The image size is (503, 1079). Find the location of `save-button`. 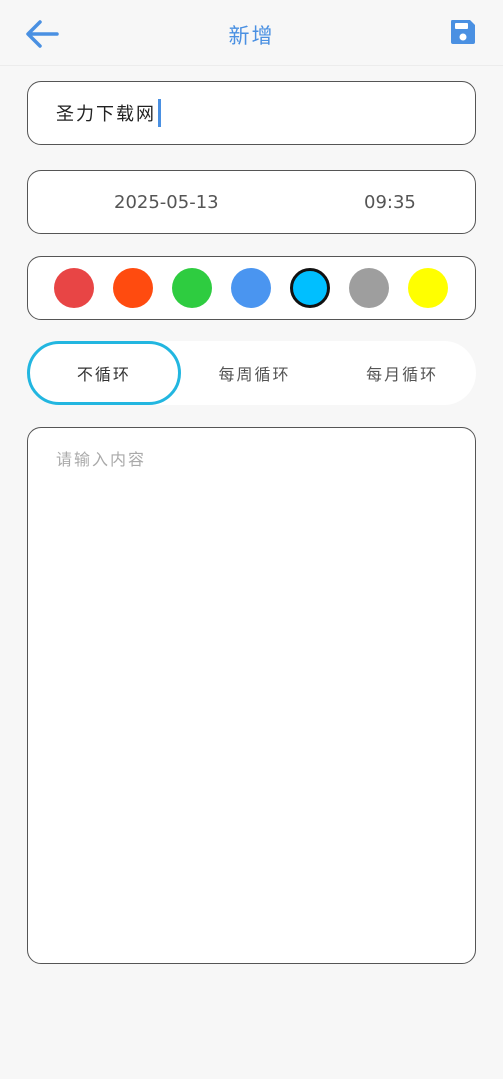

save-button is located at coordinates (463, 32).